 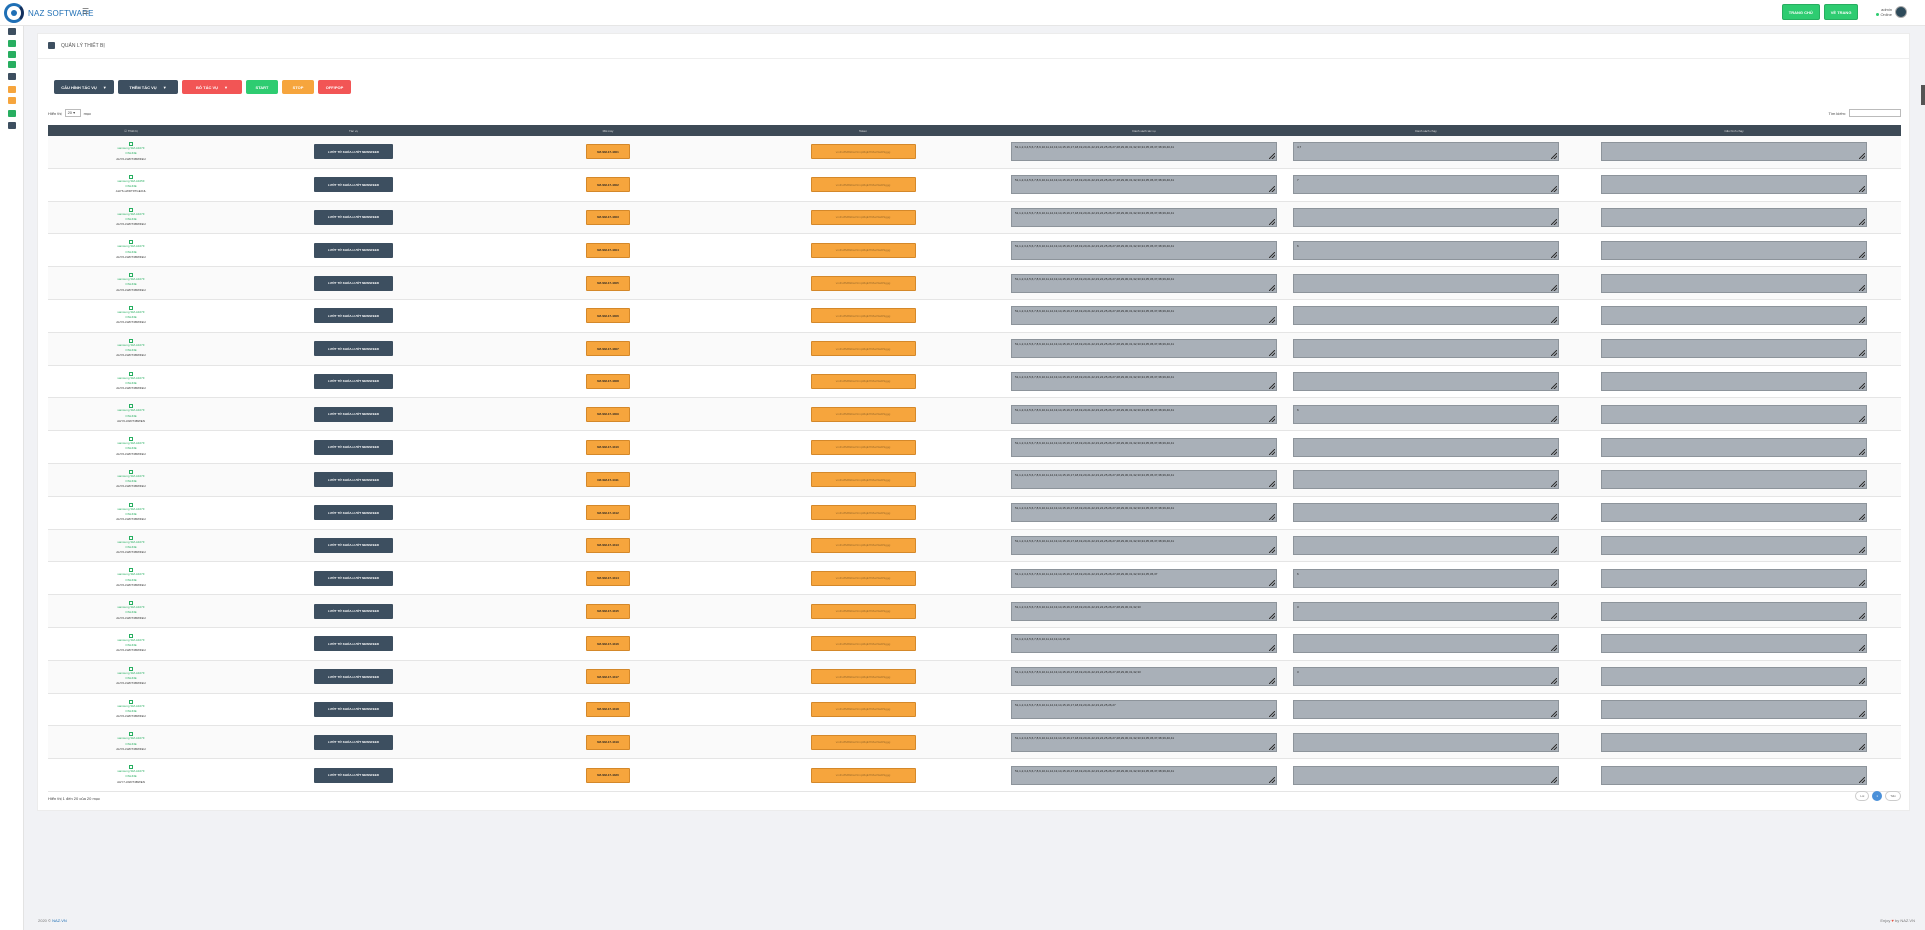 What do you see at coordinates (148, 87) in the screenshot?
I see `add-task-dropdown: THÊM TÁC VỤ ▼` at bounding box center [148, 87].